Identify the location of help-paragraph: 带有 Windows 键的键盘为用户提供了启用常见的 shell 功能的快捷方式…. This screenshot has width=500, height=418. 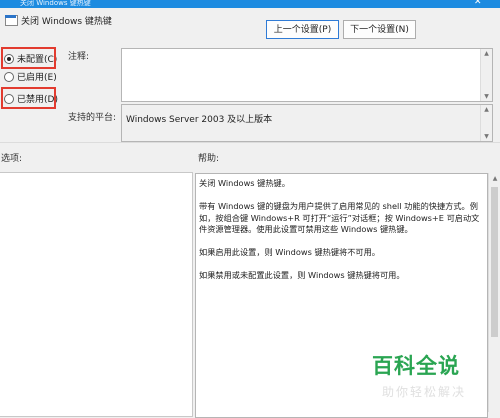
(339, 217).